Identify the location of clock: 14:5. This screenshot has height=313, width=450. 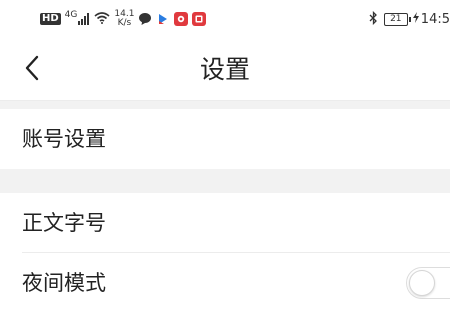
(435, 19).